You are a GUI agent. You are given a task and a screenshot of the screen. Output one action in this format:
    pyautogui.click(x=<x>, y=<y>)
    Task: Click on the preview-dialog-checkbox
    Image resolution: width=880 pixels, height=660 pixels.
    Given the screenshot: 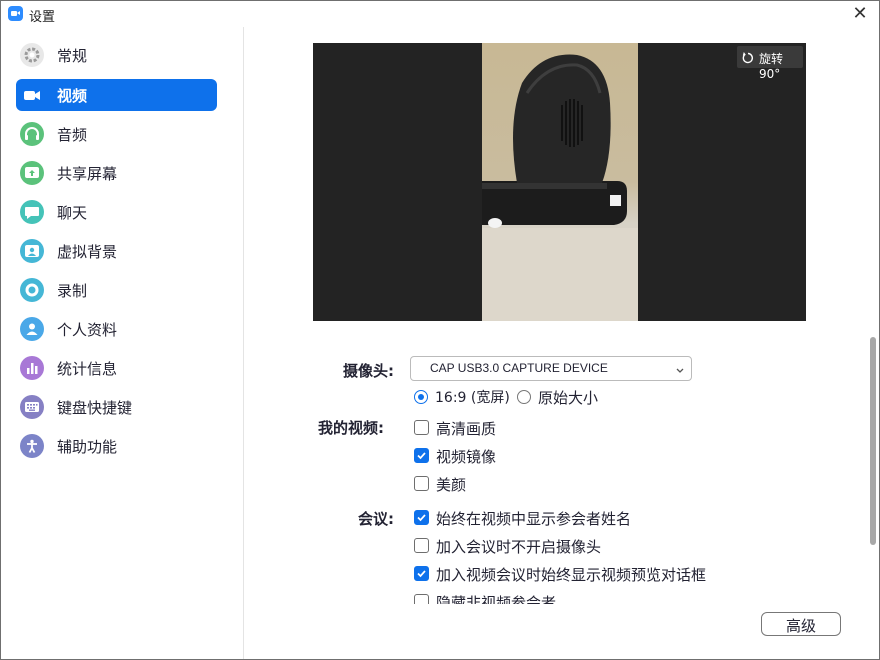 What is the action you would take?
    pyautogui.click(x=421, y=573)
    